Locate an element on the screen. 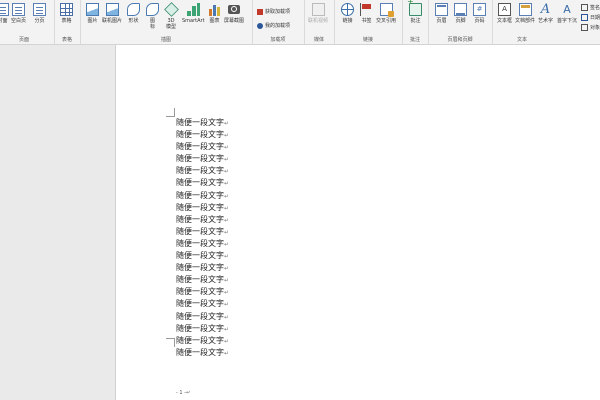 The height and width of the screenshot is (400, 600). text-box-button: A 文本框 is located at coordinates (504, 13).